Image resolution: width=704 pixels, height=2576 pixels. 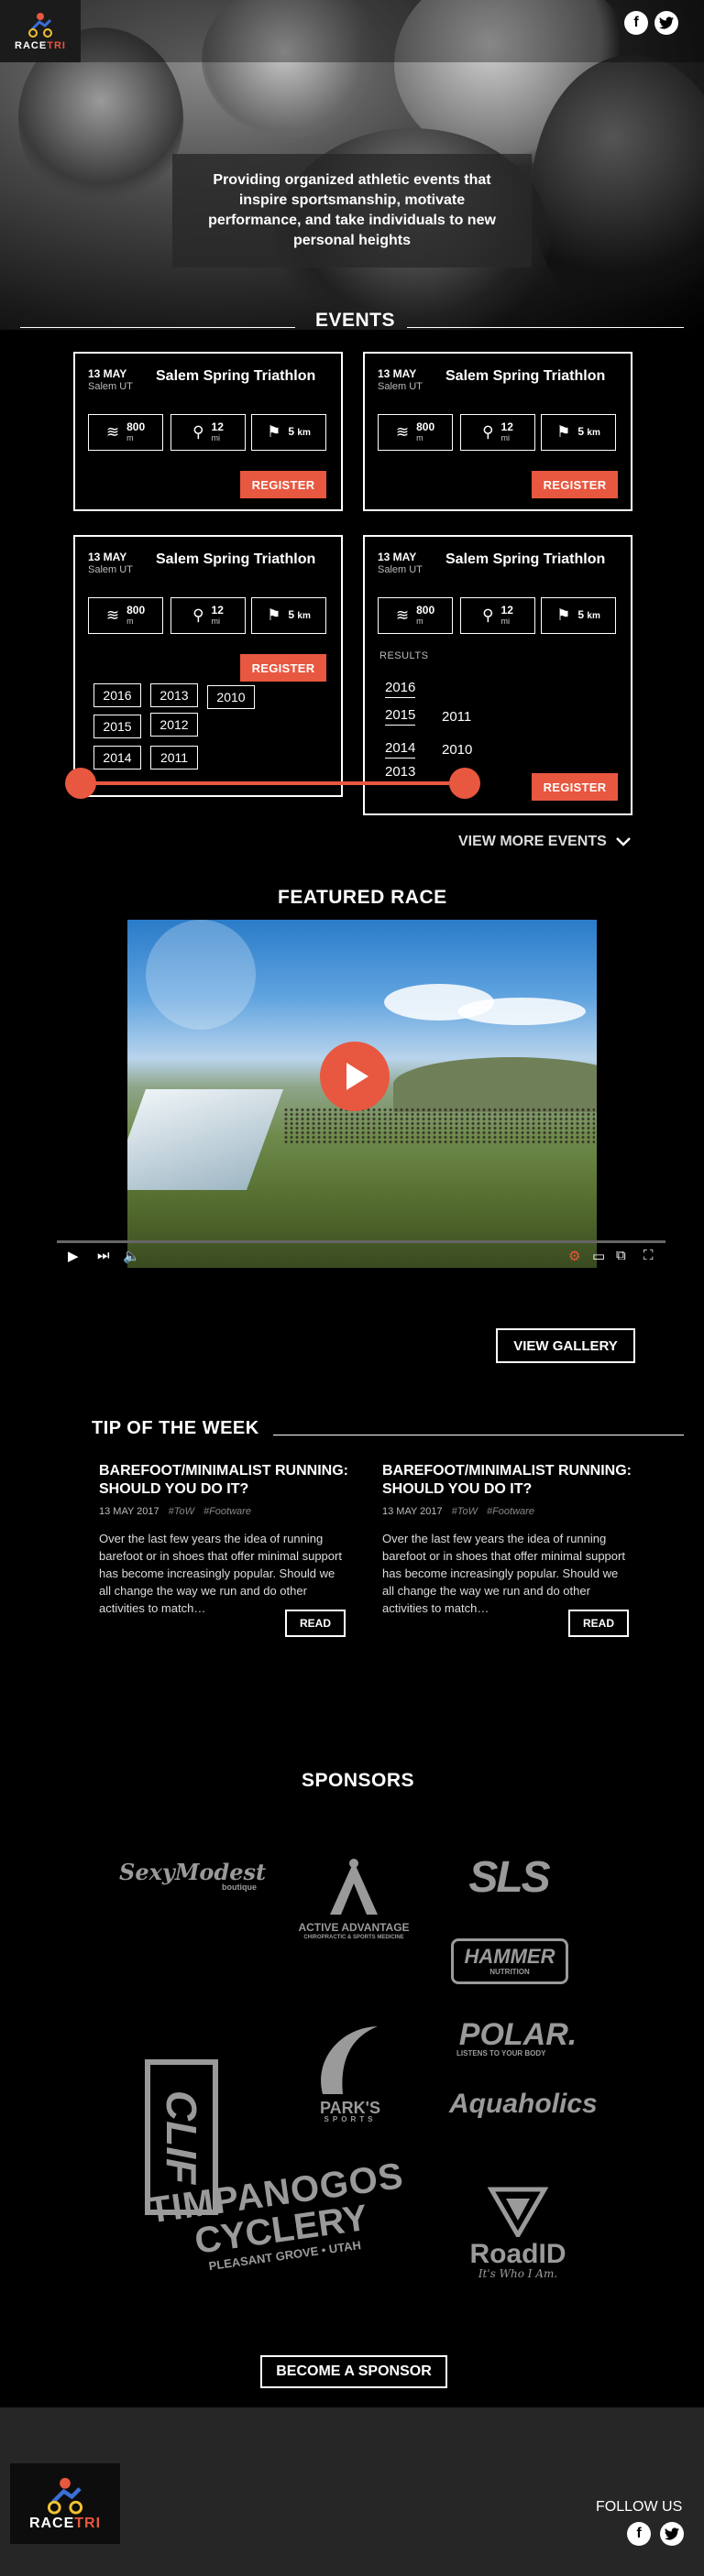 What do you see at coordinates (649, 1256) in the screenshot?
I see `fullscreen-icon: ⛶` at bounding box center [649, 1256].